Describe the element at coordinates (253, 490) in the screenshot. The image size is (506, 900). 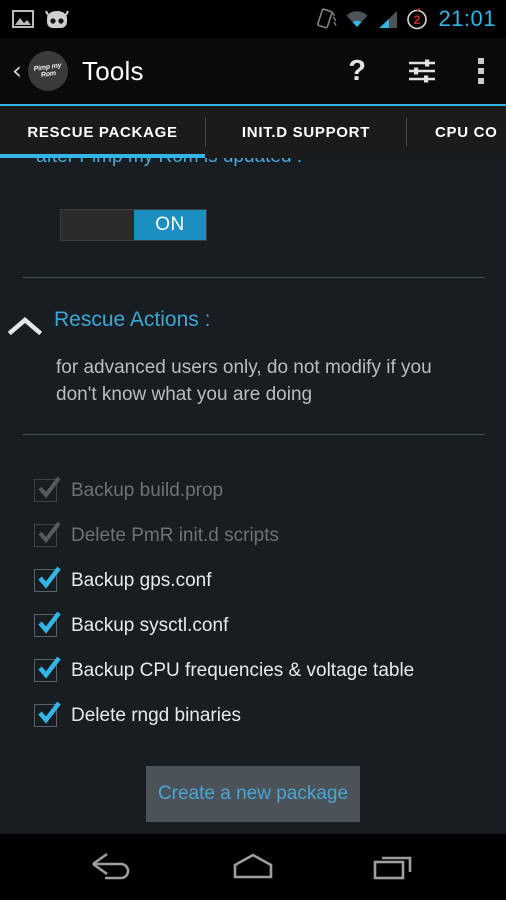
I see `checkbox-row-backup-buildprop: Backup build.prop` at that location.